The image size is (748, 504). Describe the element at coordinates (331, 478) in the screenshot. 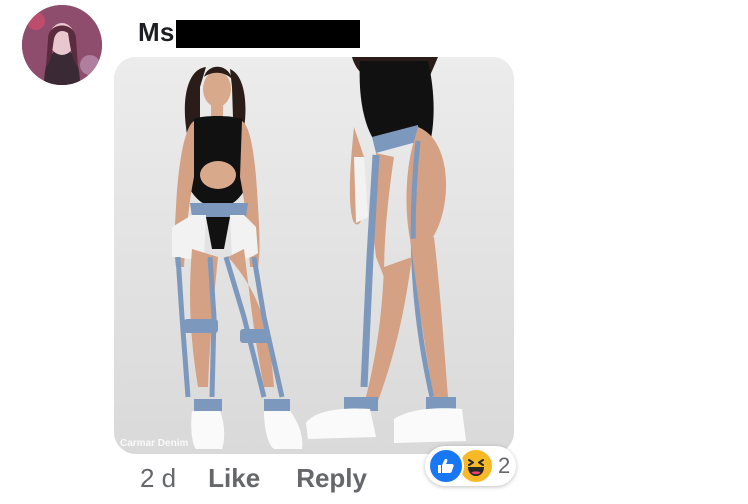

I see `reply-button: Reply` at that location.